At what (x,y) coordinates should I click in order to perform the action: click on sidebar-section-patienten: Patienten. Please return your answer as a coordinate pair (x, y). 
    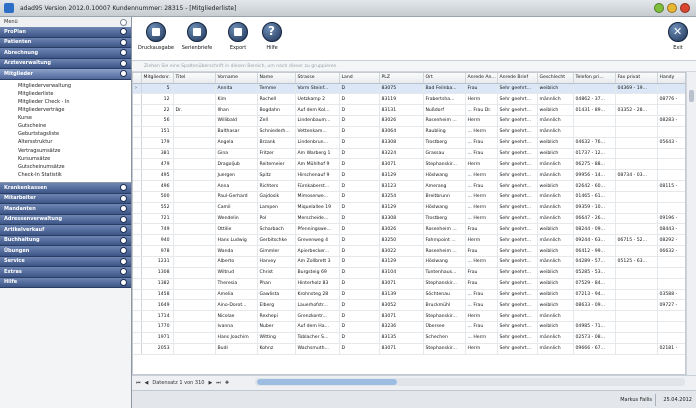
    Looking at the image, I should click on (65, 42).